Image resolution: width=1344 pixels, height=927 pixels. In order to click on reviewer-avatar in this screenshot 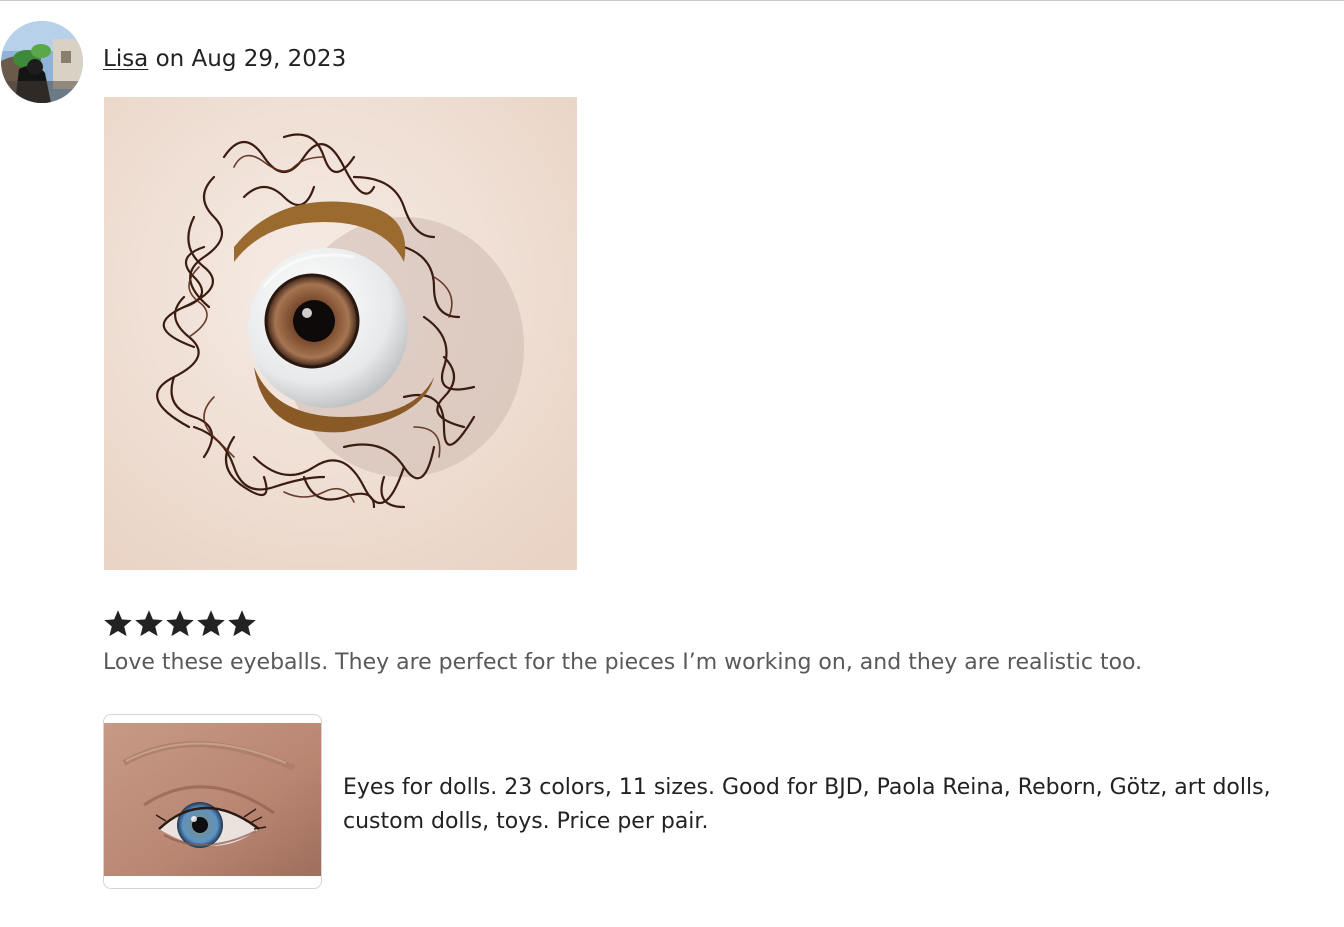, I will do `click(42, 62)`.